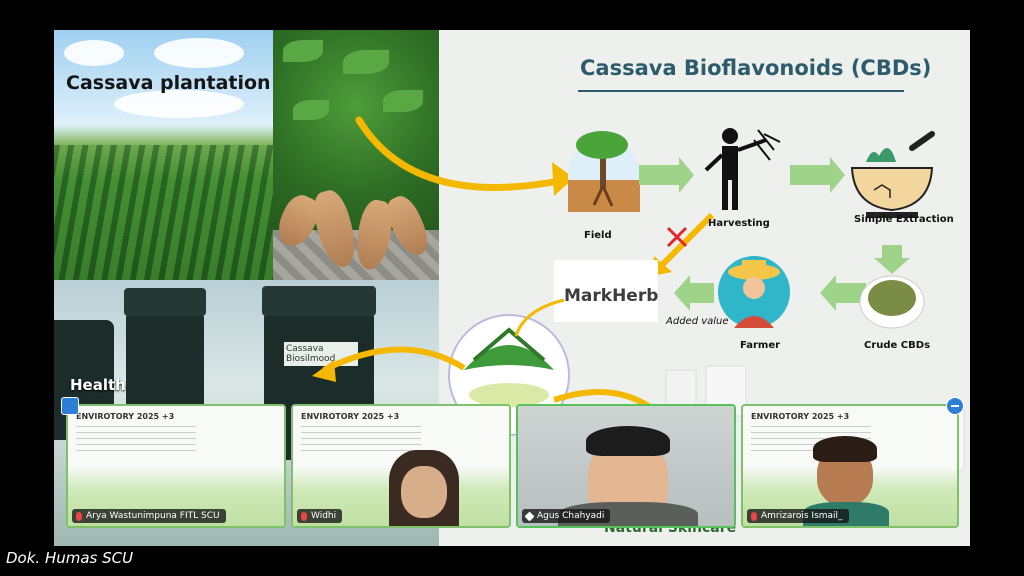 The image size is (1024, 576). Describe the element at coordinates (401, 466) in the screenshot. I see `participant-tile: ENVIROTORY 2025 +3 Widhi` at that location.